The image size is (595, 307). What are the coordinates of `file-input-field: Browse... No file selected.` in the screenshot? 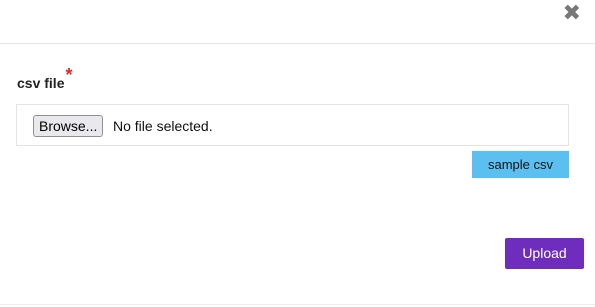 It's located at (292, 125).